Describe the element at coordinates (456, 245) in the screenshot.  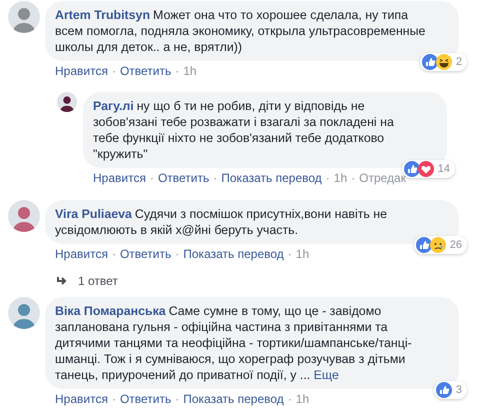
I see `reaction-count: 26` at that location.